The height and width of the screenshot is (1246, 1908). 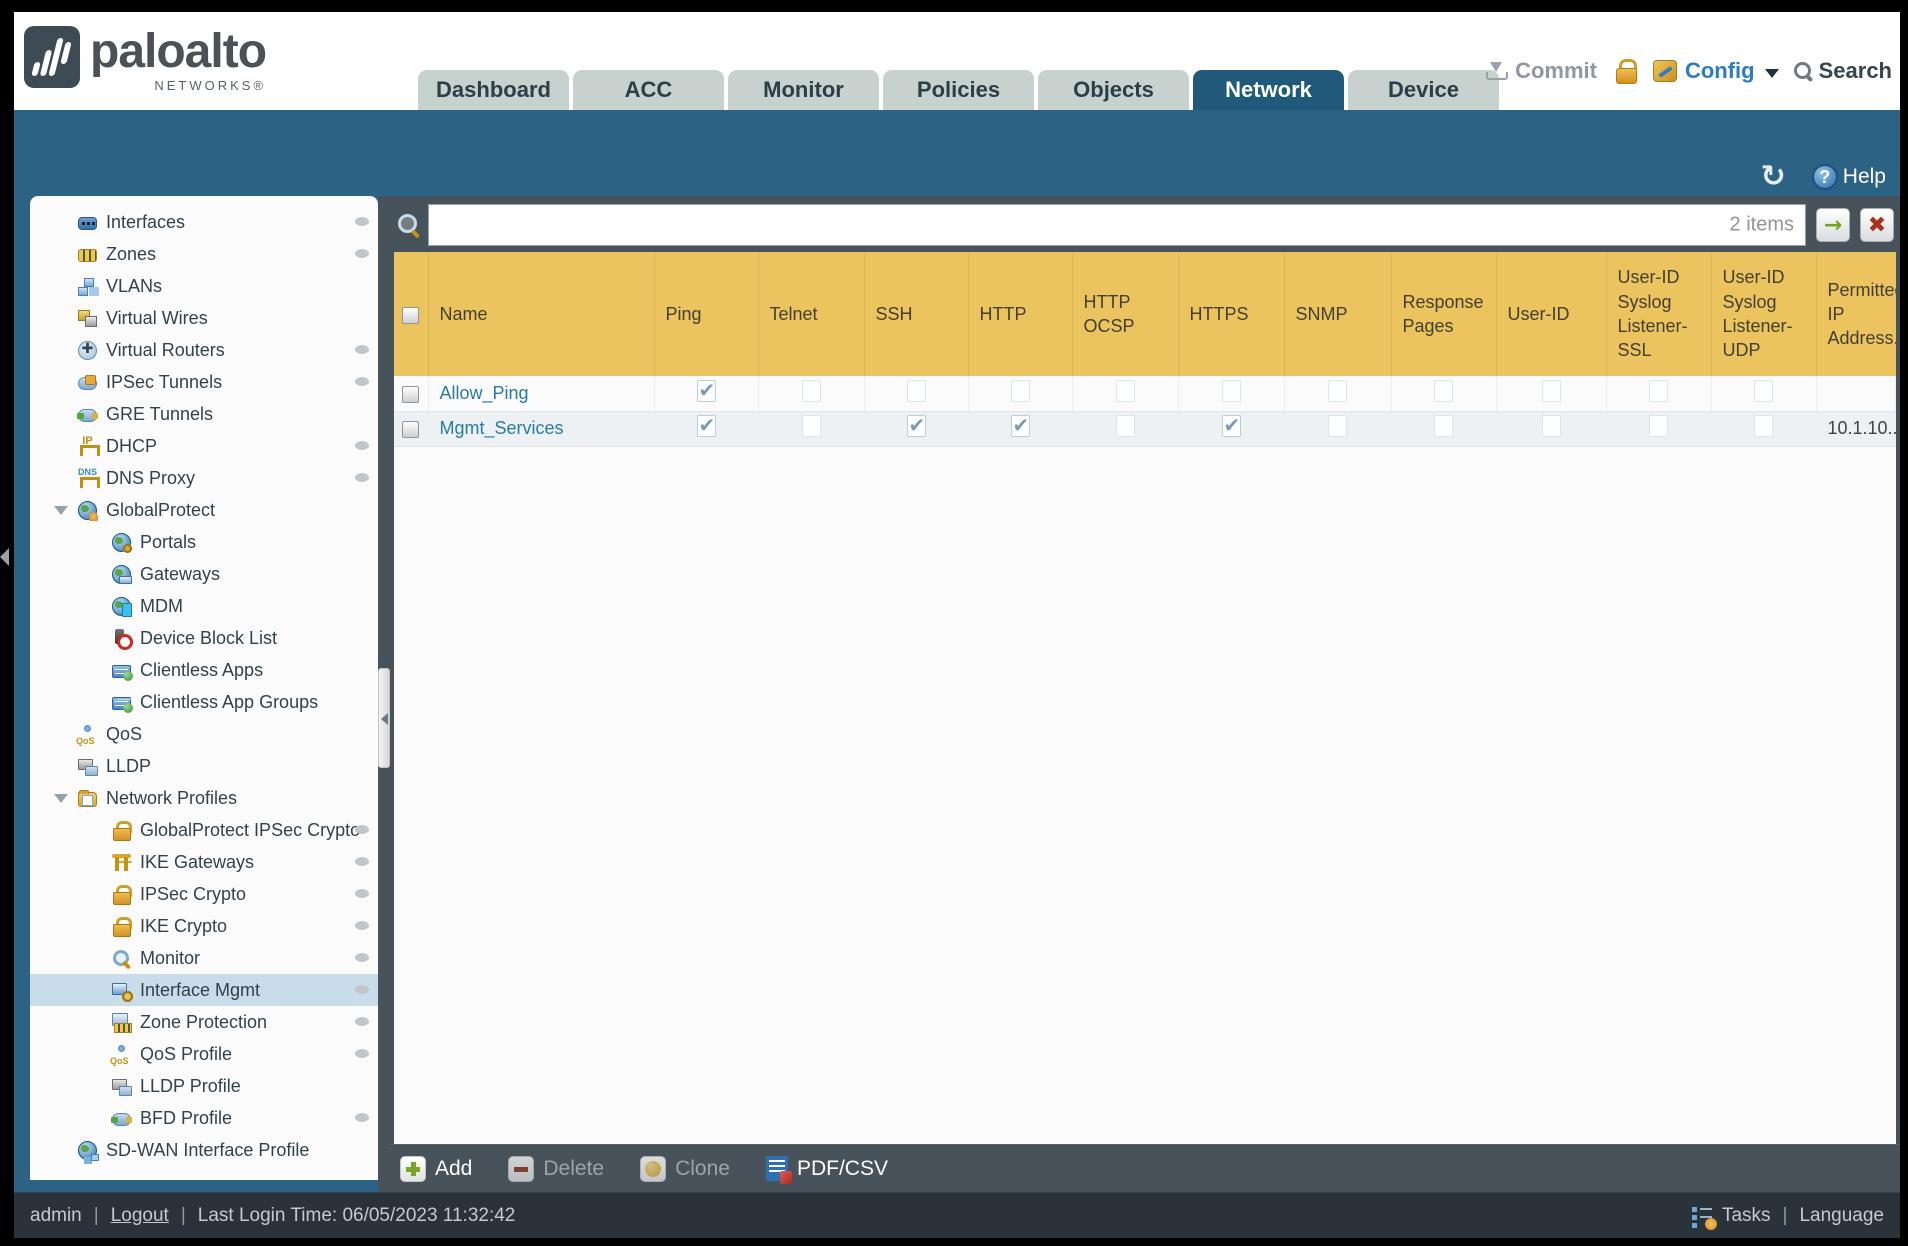 What do you see at coordinates (204, 574) in the screenshot?
I see `sidebar-item-gateways: Gateways` at bounding box center [204, 574].